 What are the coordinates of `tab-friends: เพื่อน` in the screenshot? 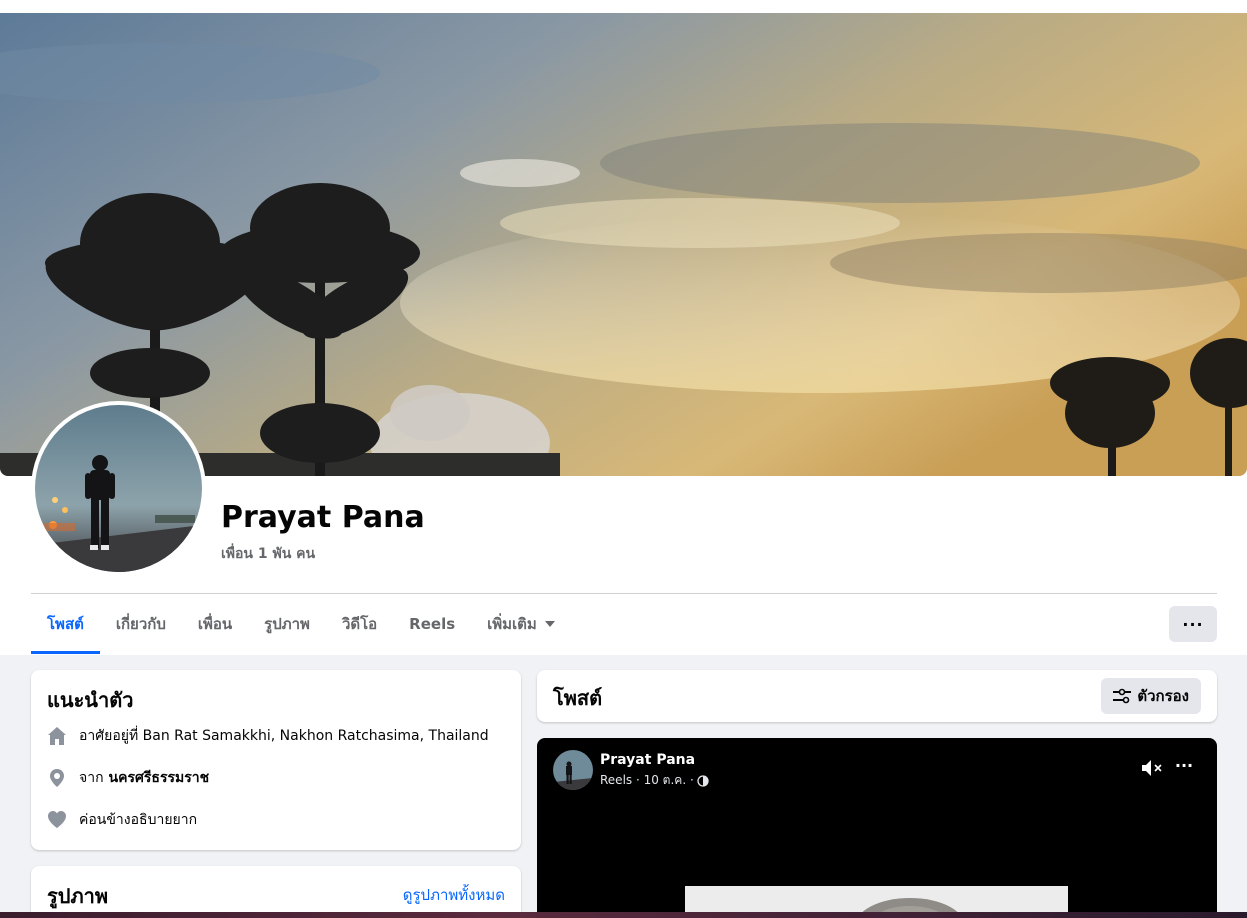 It's located at (215, 624).